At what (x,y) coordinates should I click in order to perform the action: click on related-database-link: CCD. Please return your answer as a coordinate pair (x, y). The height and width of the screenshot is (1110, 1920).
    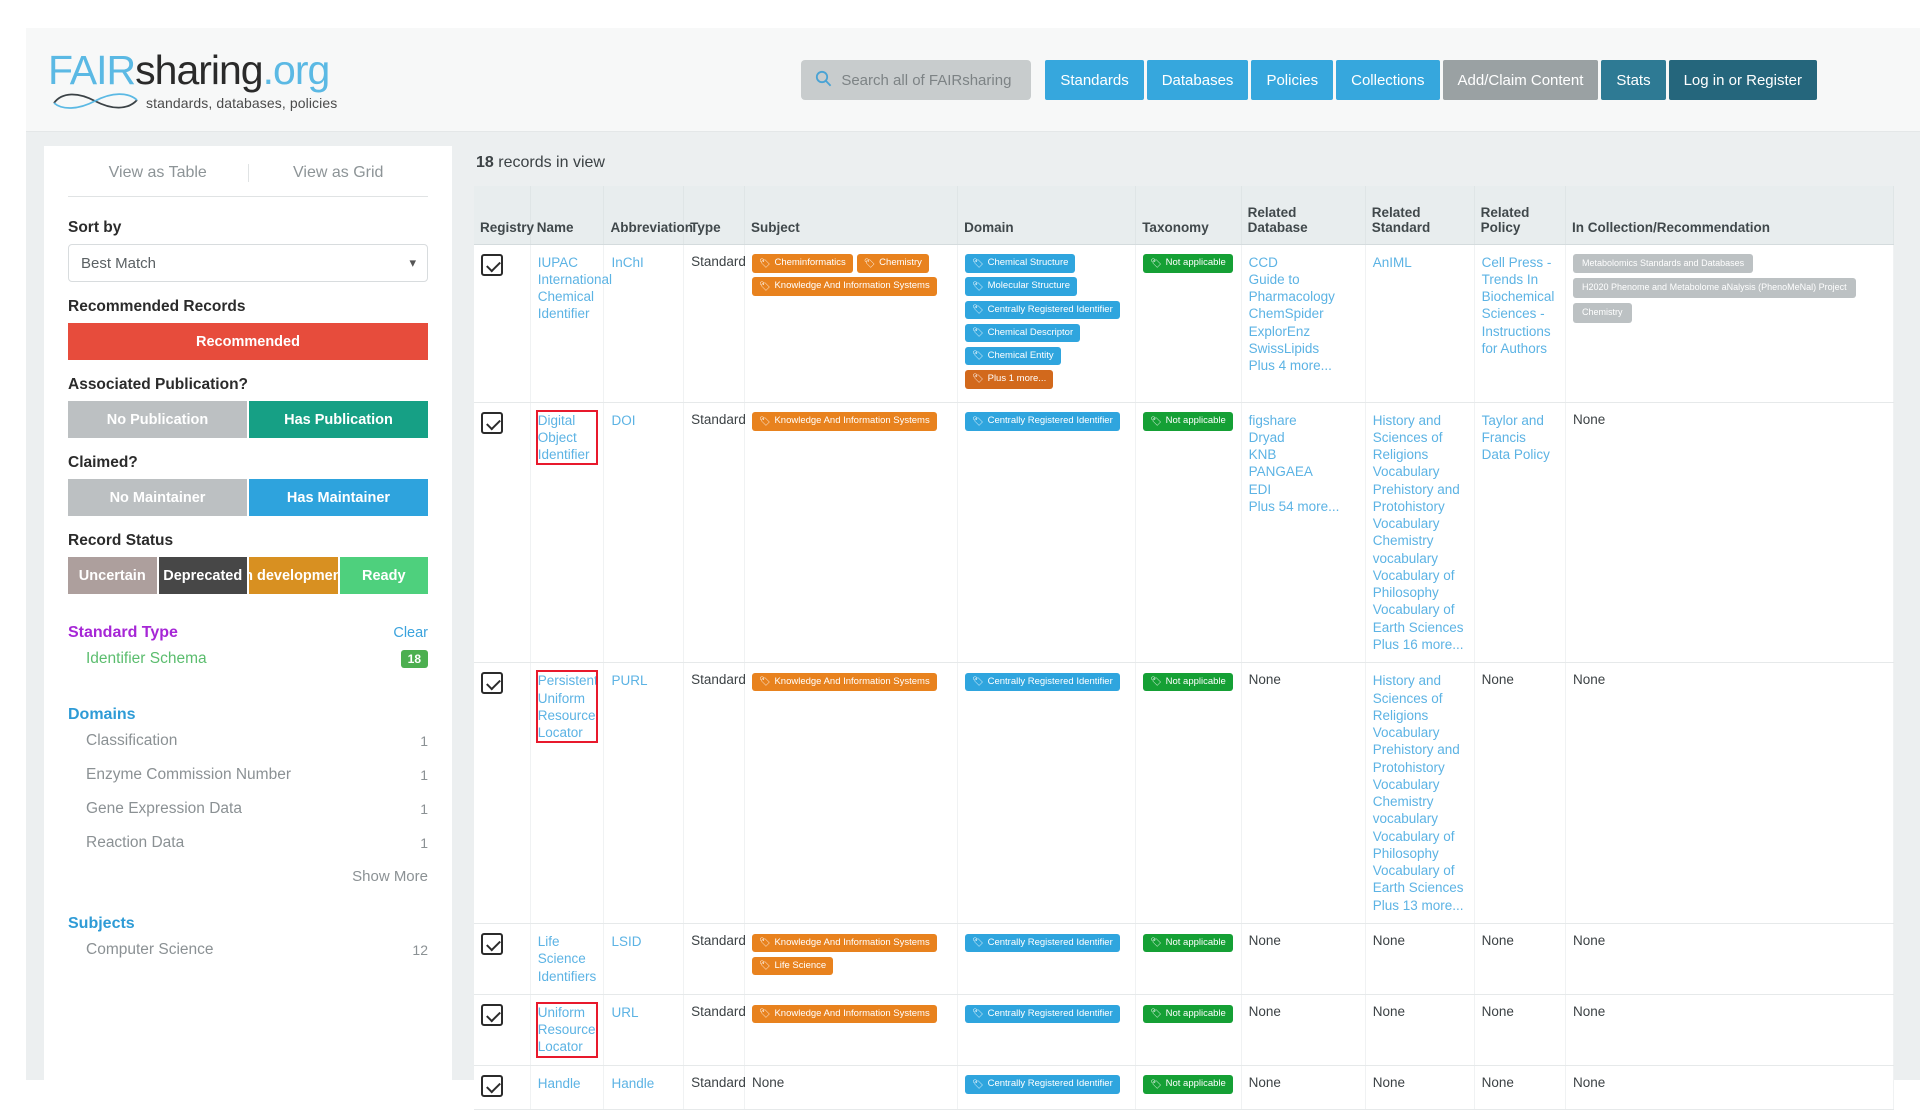
    Looking at the image, I should click on (1303, 262).